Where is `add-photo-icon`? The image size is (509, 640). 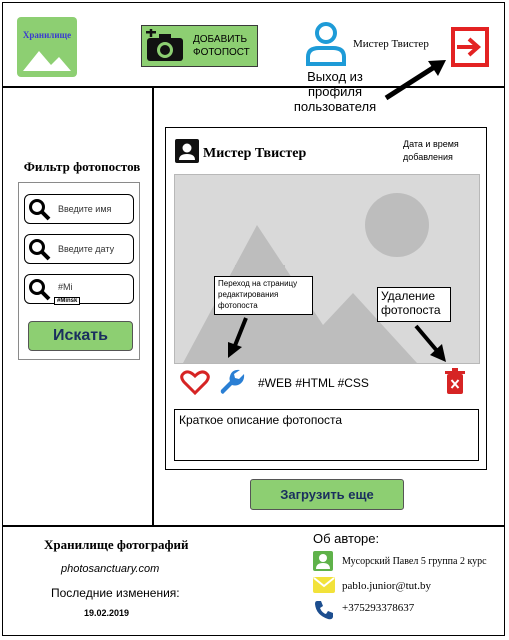
add-photo-icon is located at coordinates (164, 45).